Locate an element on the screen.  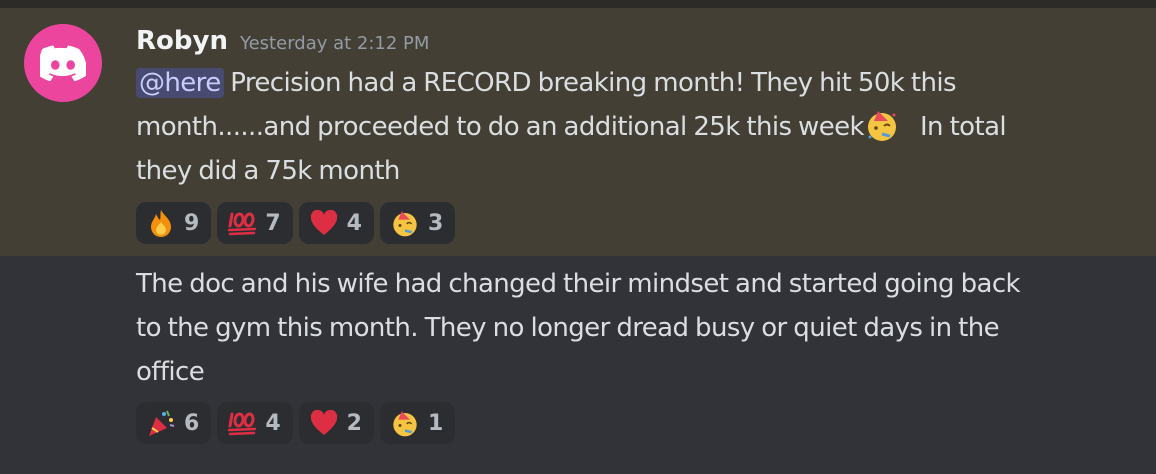
reaction-partying-face: 1 is located at coordinates (417, 423).